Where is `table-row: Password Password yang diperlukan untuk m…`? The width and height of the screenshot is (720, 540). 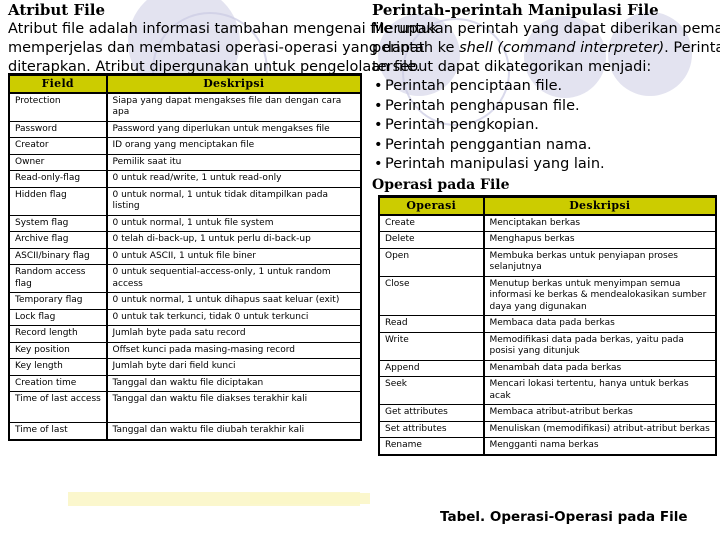
table-row: Password Password yang diperlukan untuk m… is located at coordinates (185, 129).